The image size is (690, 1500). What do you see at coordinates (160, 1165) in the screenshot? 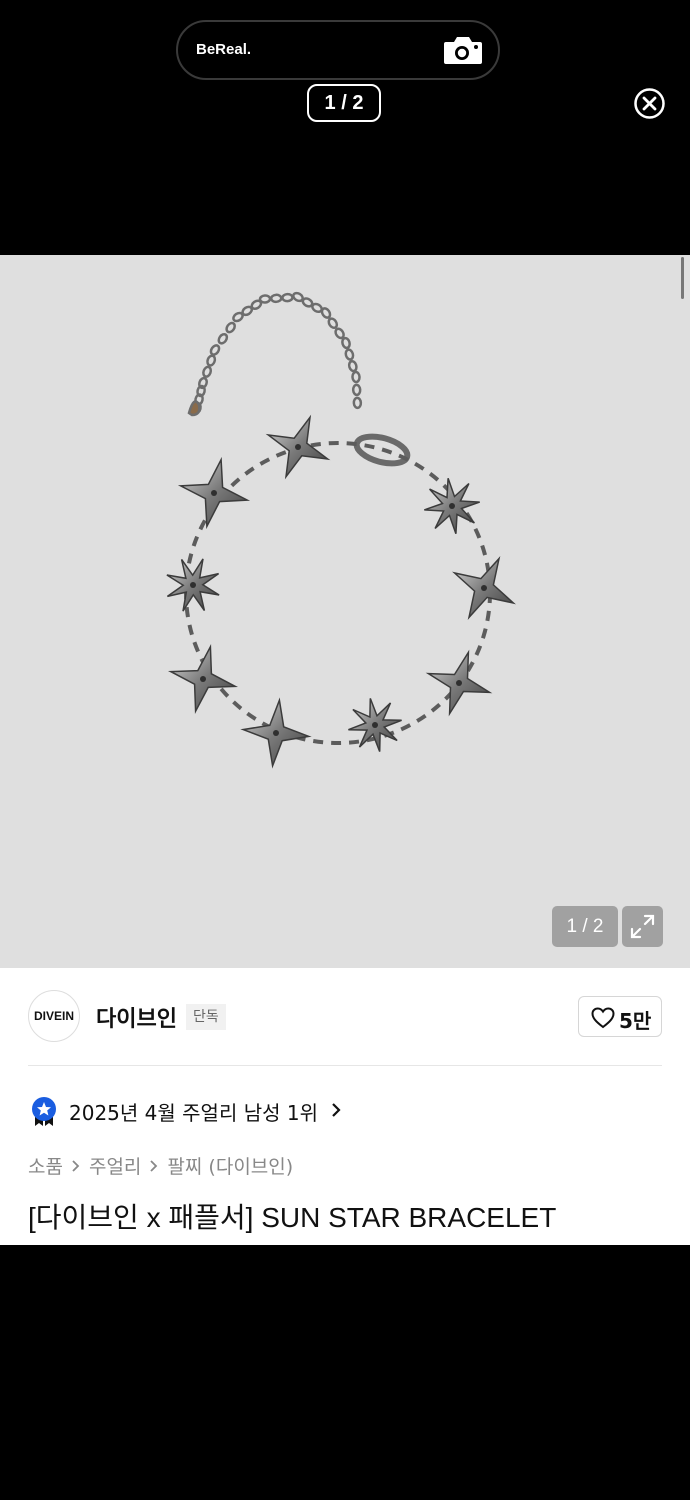
I see `breadcrumb: 소품 주얼리 팔찌 (다이브인)` at bounding box center [160, 1165].